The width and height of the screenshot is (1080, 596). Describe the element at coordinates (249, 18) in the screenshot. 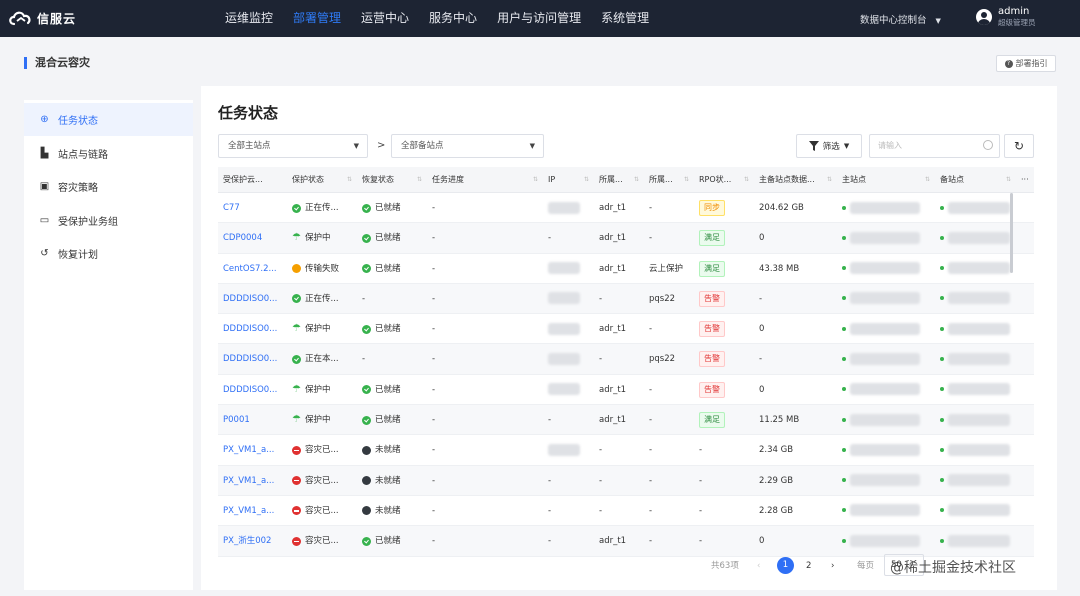

I see `nav-item-0: 运维监控` at that location.